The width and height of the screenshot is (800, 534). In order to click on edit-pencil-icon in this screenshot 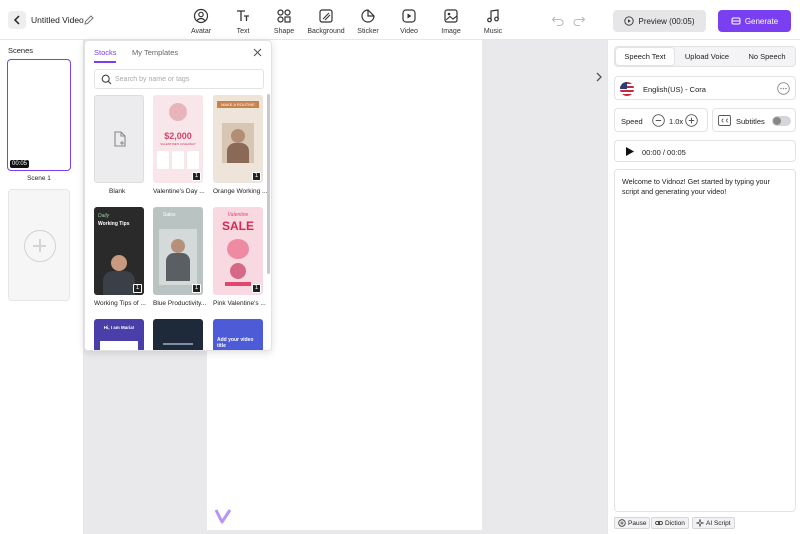, I will do `click(89, 20)`.